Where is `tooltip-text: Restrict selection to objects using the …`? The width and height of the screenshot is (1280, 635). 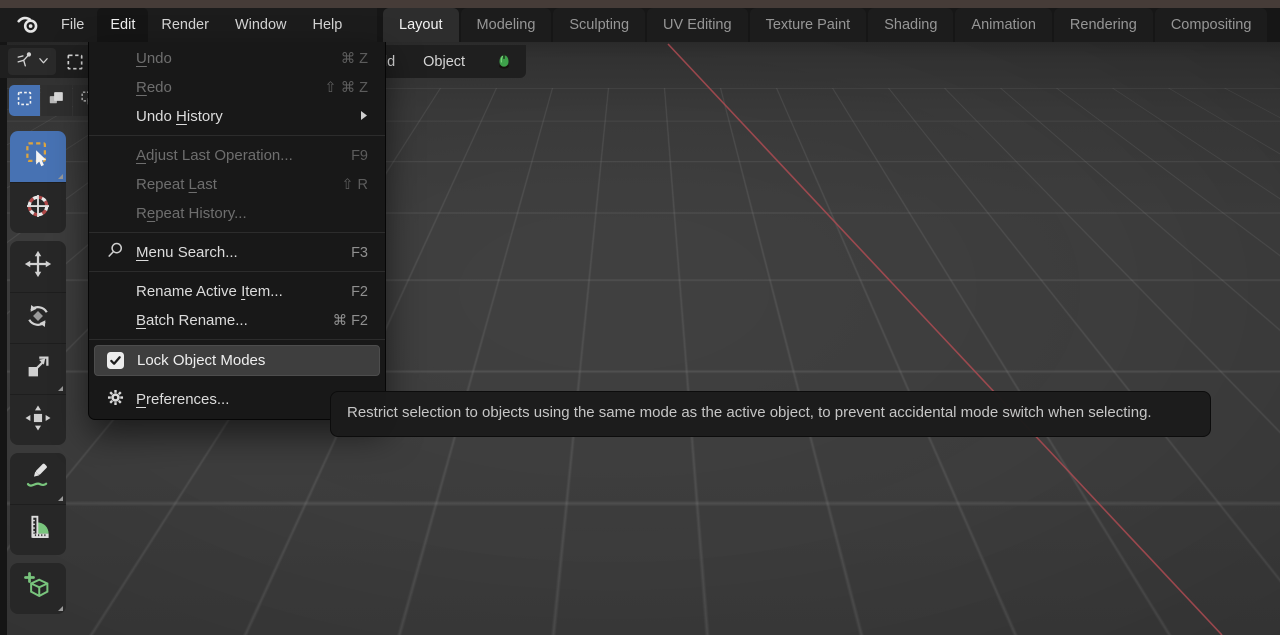 tooltip-text: Restrict selection to objects using the … is located at coordinates (749, 412).